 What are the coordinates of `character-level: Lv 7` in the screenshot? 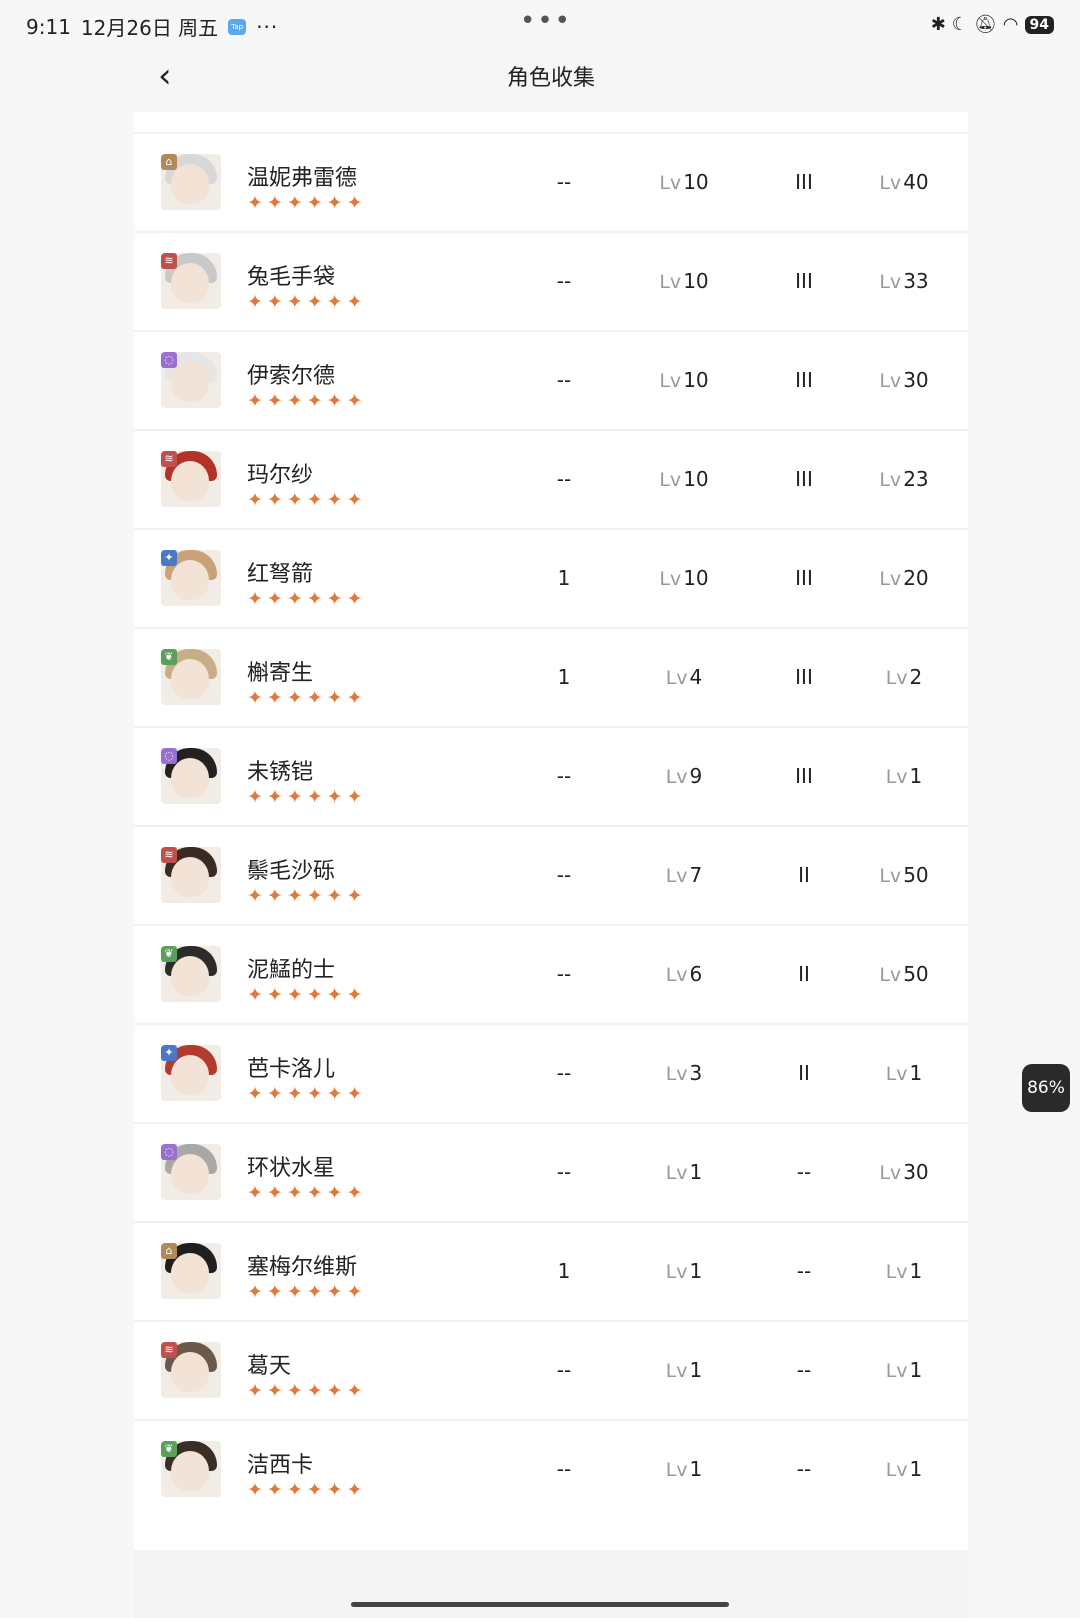 It's located at (684, 875).